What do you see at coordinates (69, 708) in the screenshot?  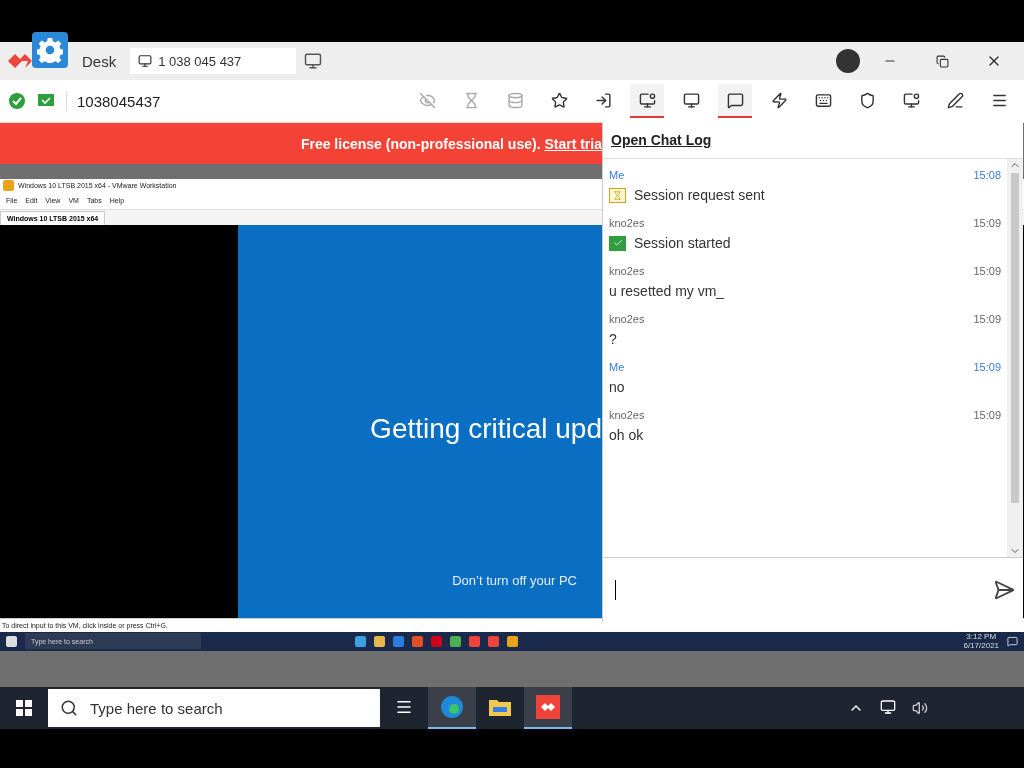 I see `search-icon` at bounding box center [69, 708].